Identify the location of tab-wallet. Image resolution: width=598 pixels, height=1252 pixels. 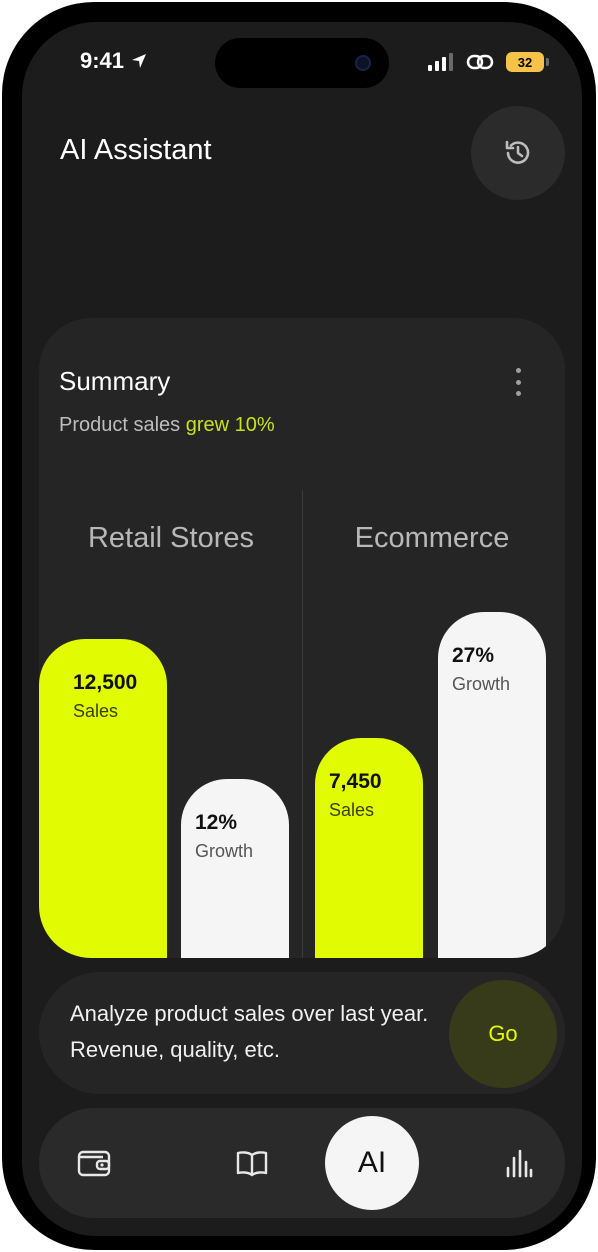
(94, 1163).